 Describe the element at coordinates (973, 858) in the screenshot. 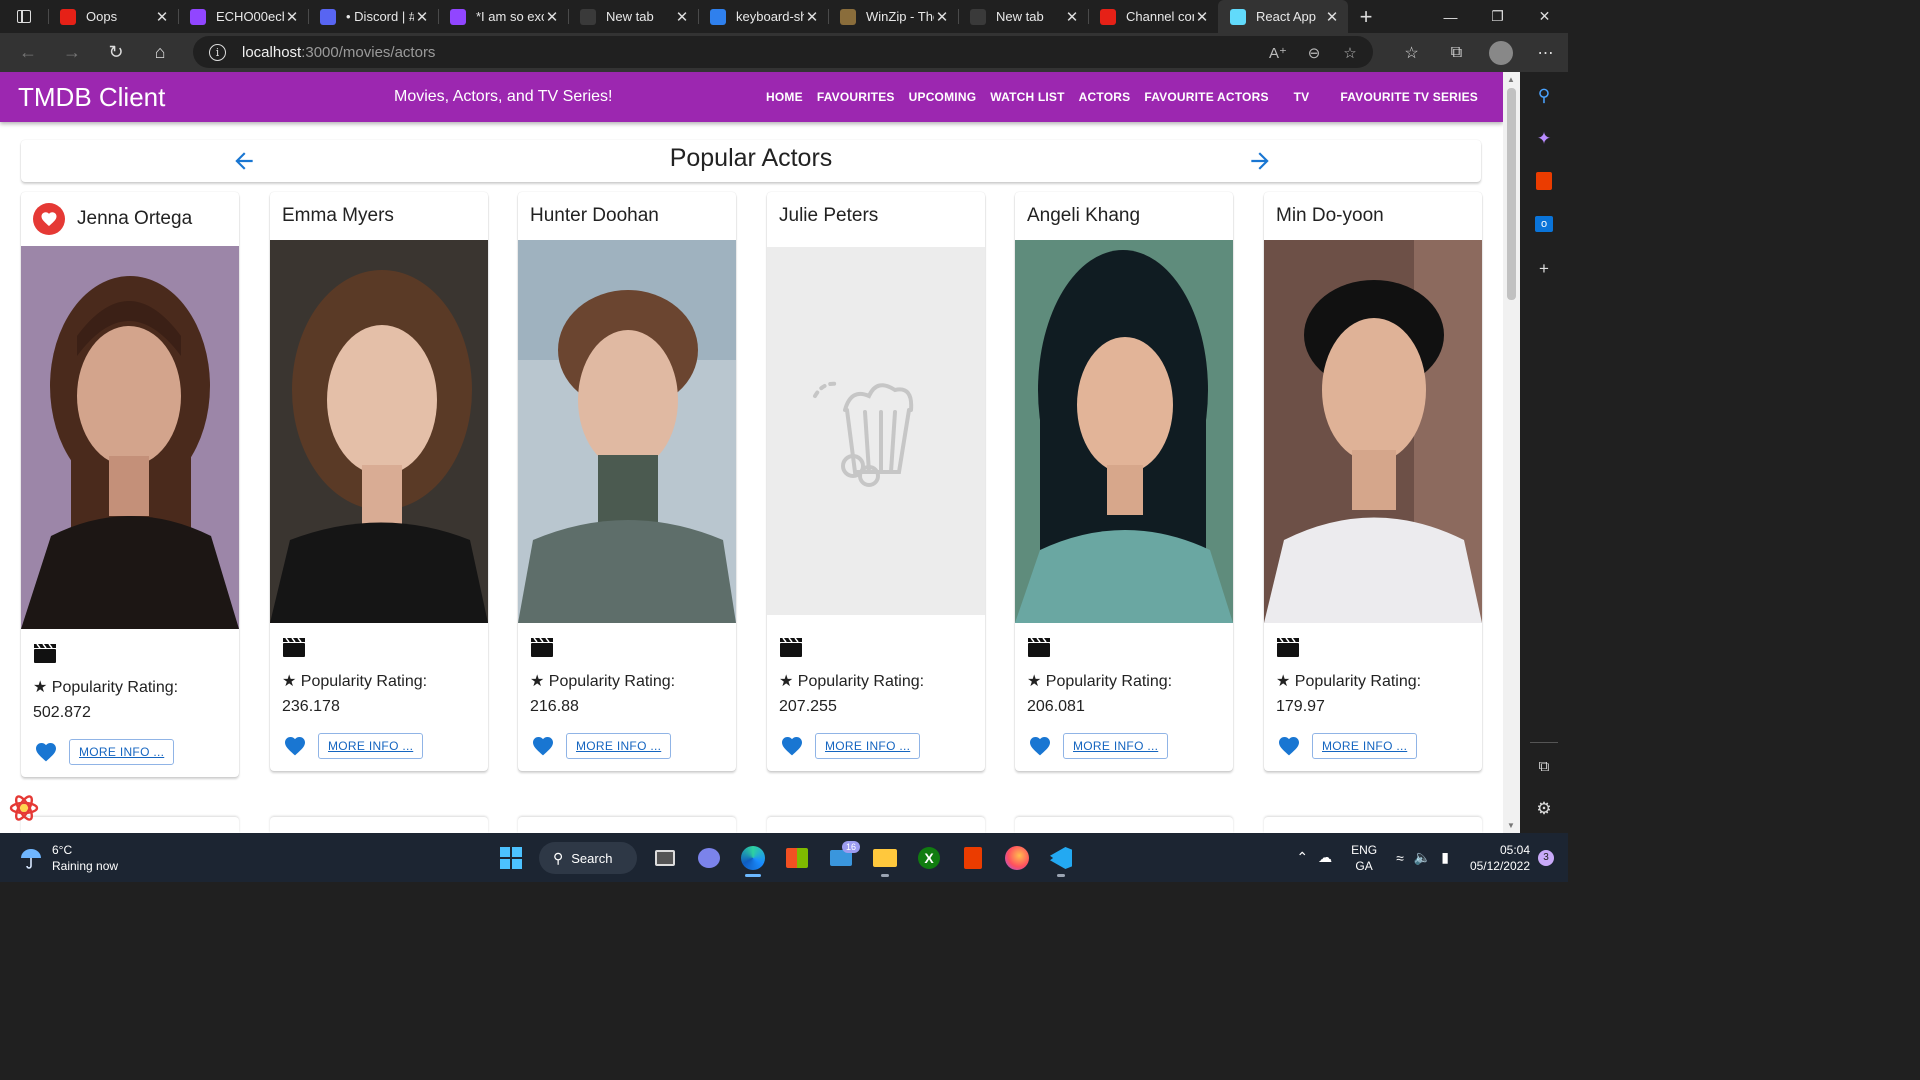

I see `office-taskbar-button` at that location.